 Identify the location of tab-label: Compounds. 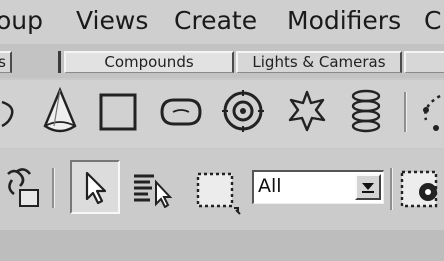
(149, 62).